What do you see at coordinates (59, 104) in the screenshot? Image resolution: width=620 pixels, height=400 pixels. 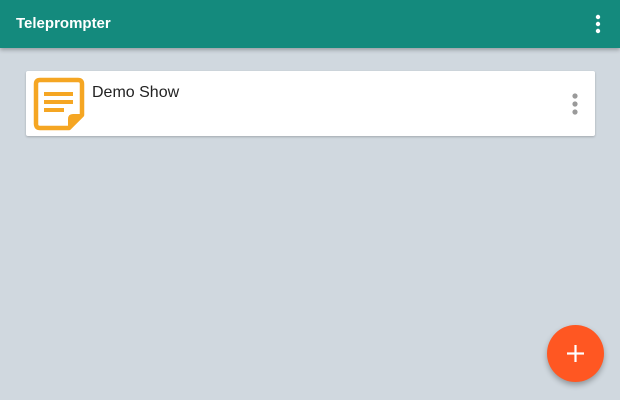 I see `note-icon` at bounding box center [59, 104].